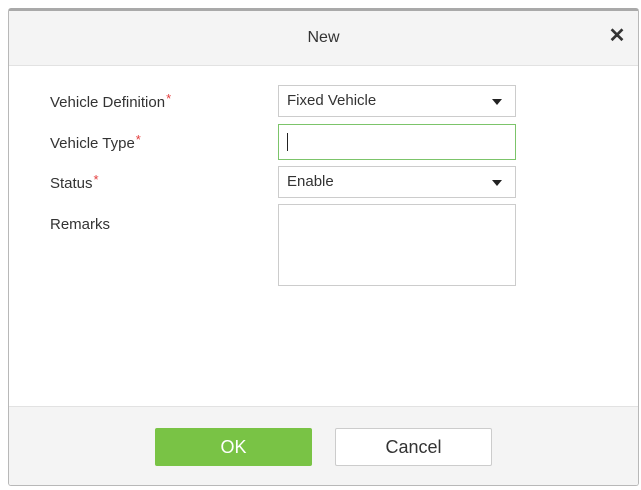 This screenshot has height=490, width=641. What do you see at coordinates (397, 182) in the screenshot?
I see `status-select: Enable` at bounding box center [397, 182].